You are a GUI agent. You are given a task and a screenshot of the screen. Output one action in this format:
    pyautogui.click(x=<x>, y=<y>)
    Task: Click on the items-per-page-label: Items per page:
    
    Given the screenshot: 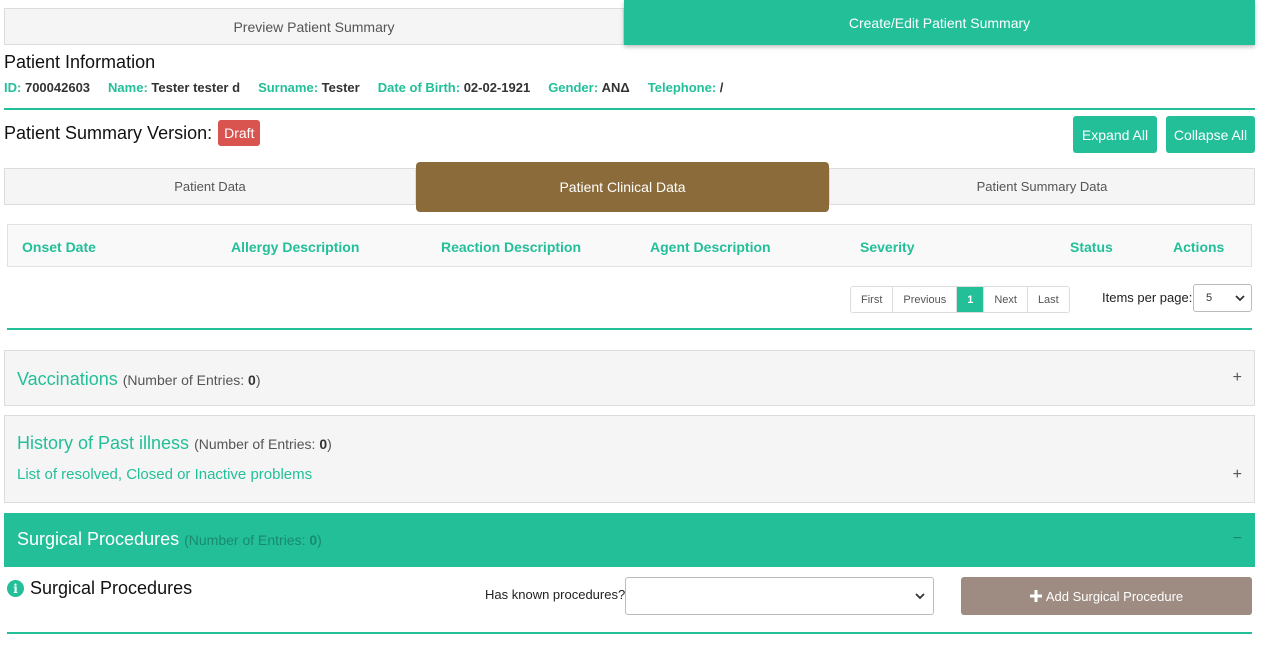 What is the action you would take?
    pyautogui.click(x=1147, y=297)
    